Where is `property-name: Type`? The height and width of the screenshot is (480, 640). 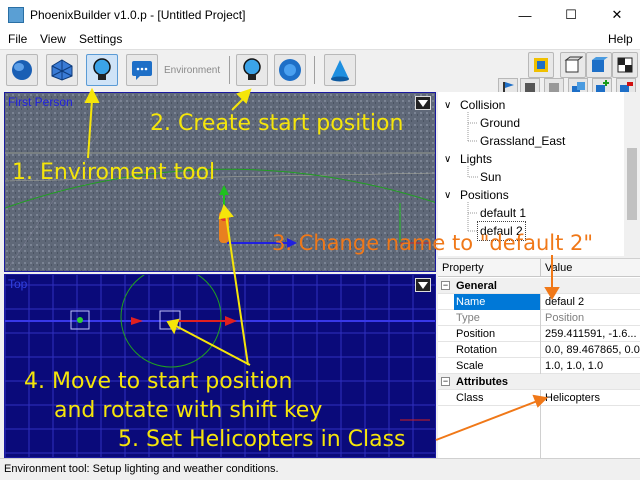
property-name: Type is located at coordinates (468, 318).